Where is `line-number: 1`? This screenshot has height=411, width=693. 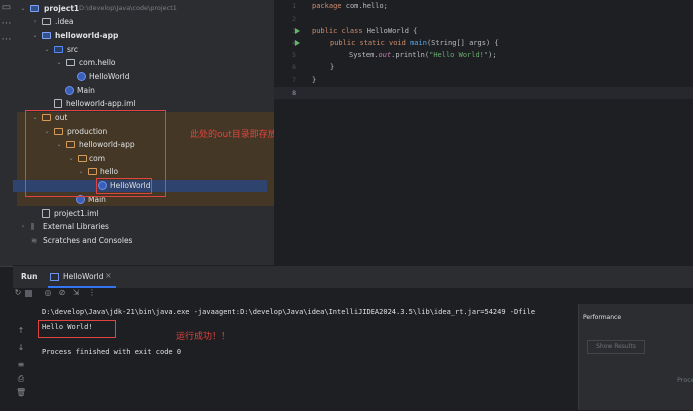 line-number: 1 is located at coordinates (294, 6).